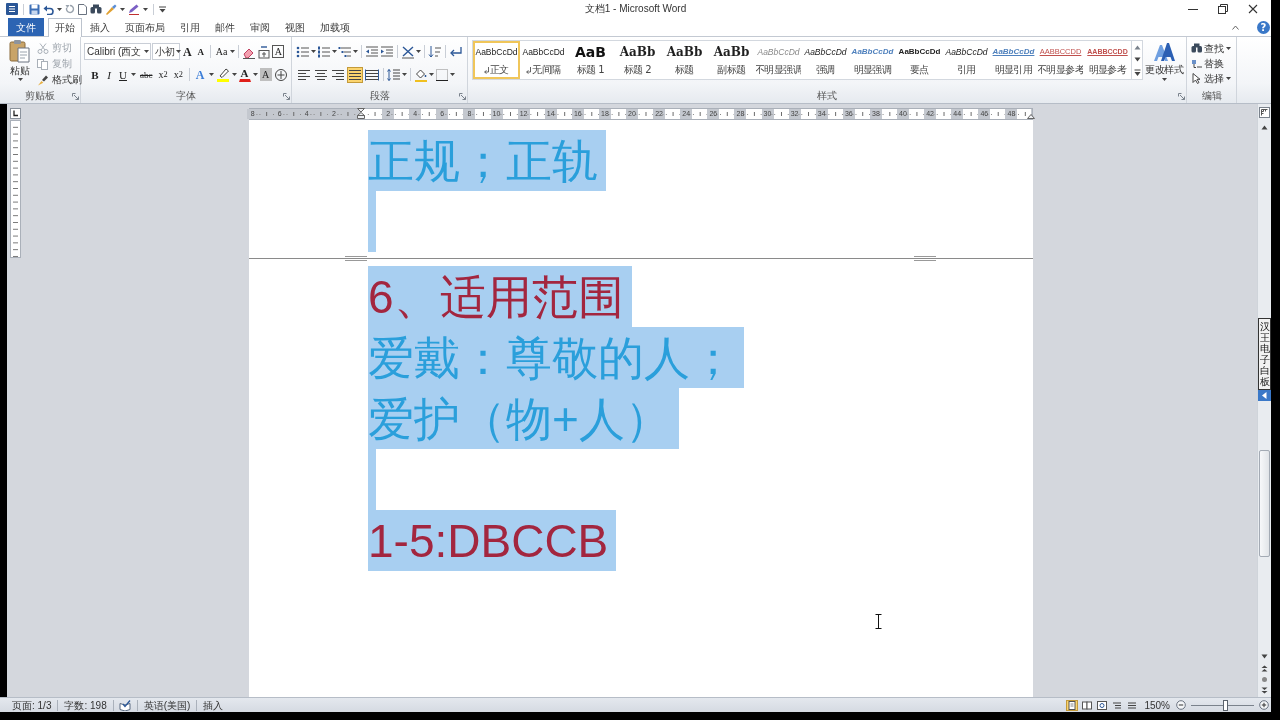 The width and height of the screenshot is (1280, 720). What do you see at coordinates (1102, 705) in the screenshot?
I see `web-layout-icon` at bounding box center [1102, 705].